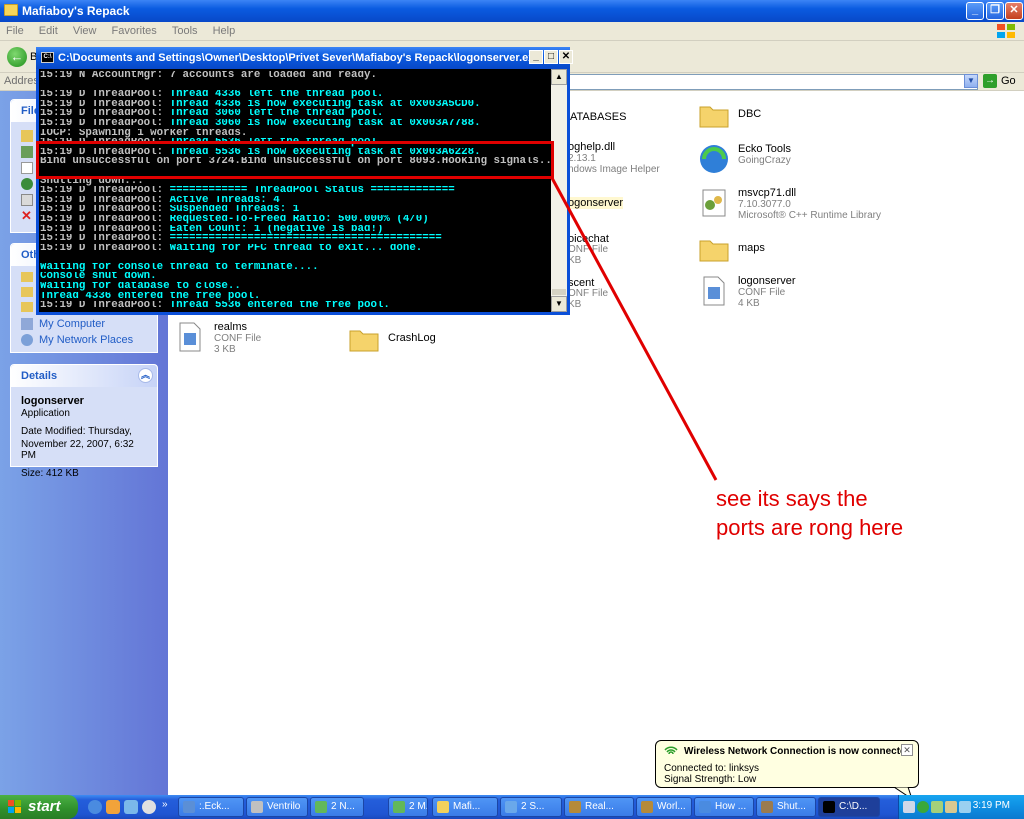 The image size is (1024, 819). I want to click on start-button: start, so click(39, 807).